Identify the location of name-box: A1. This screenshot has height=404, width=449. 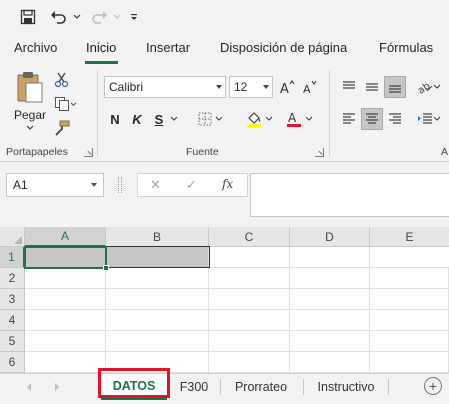
(55, 185).